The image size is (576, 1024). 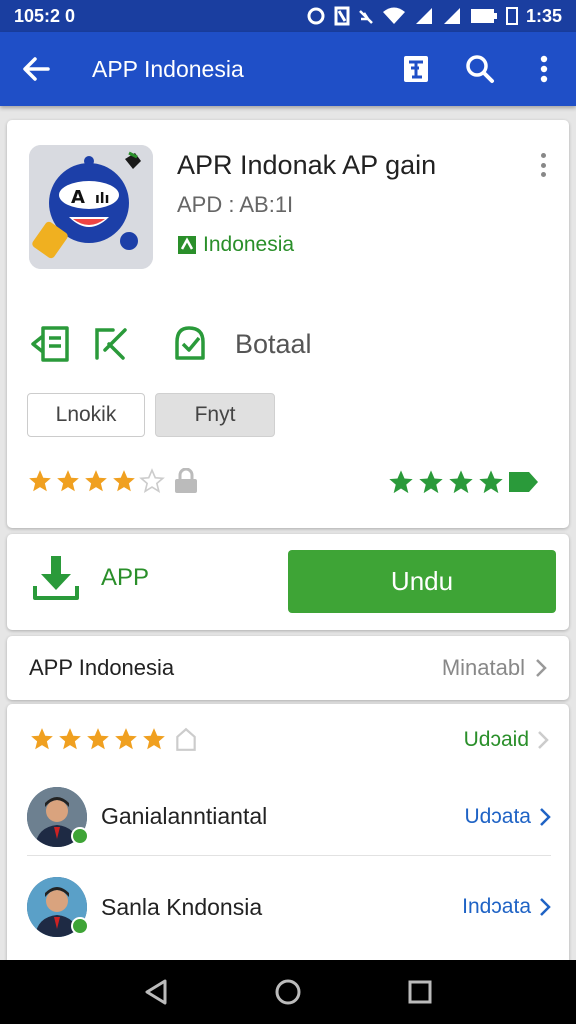 What do you see at coordinates (289, 817) in the screenshot?
I see `review-row: Ganialanntiantal Udɔata` at bounding box center [289, 817].